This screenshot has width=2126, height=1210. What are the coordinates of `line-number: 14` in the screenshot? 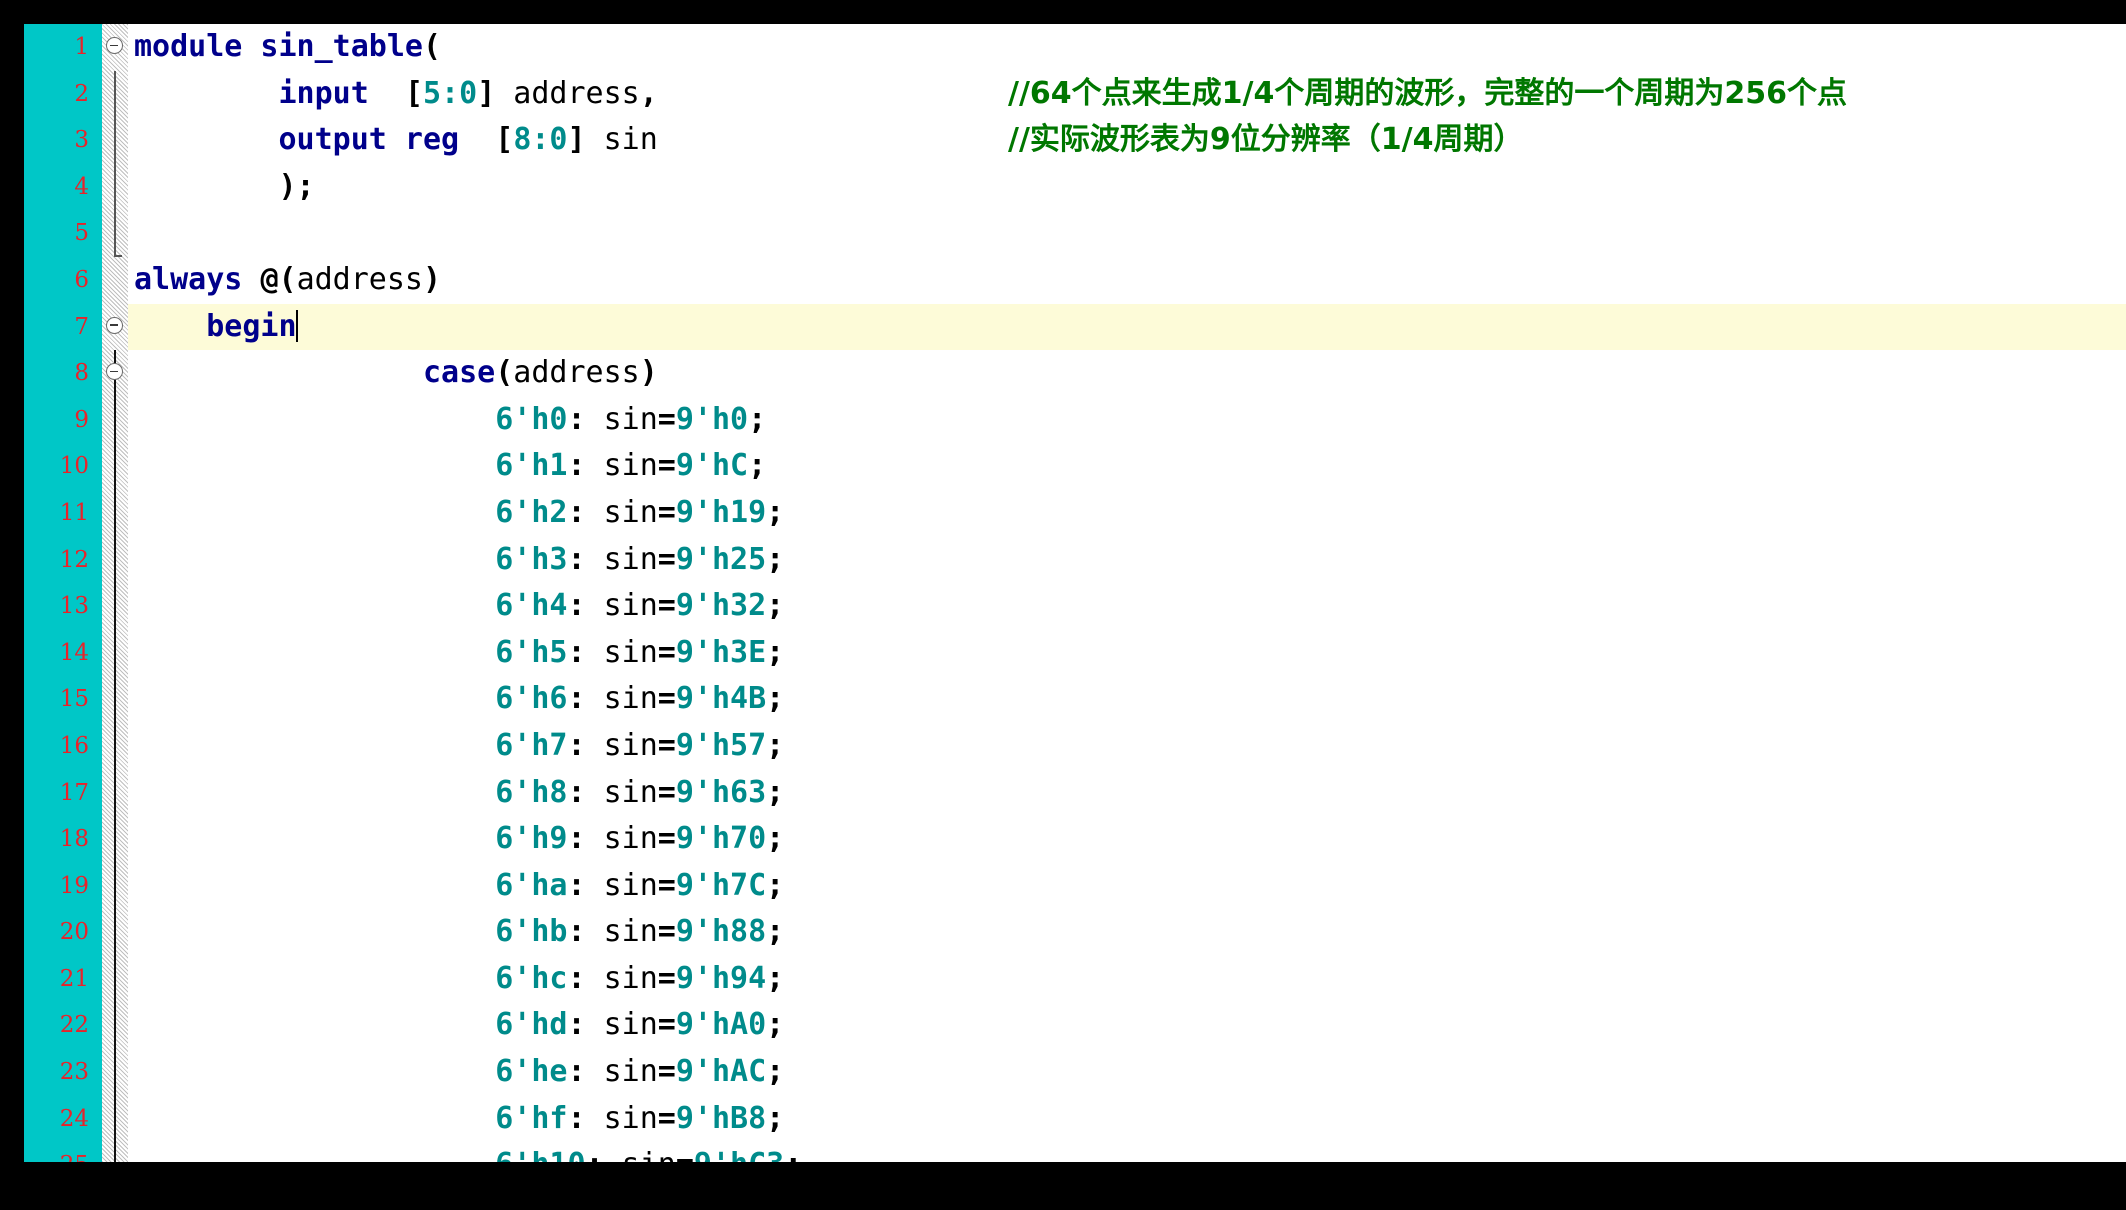 It's located at (74, 652).